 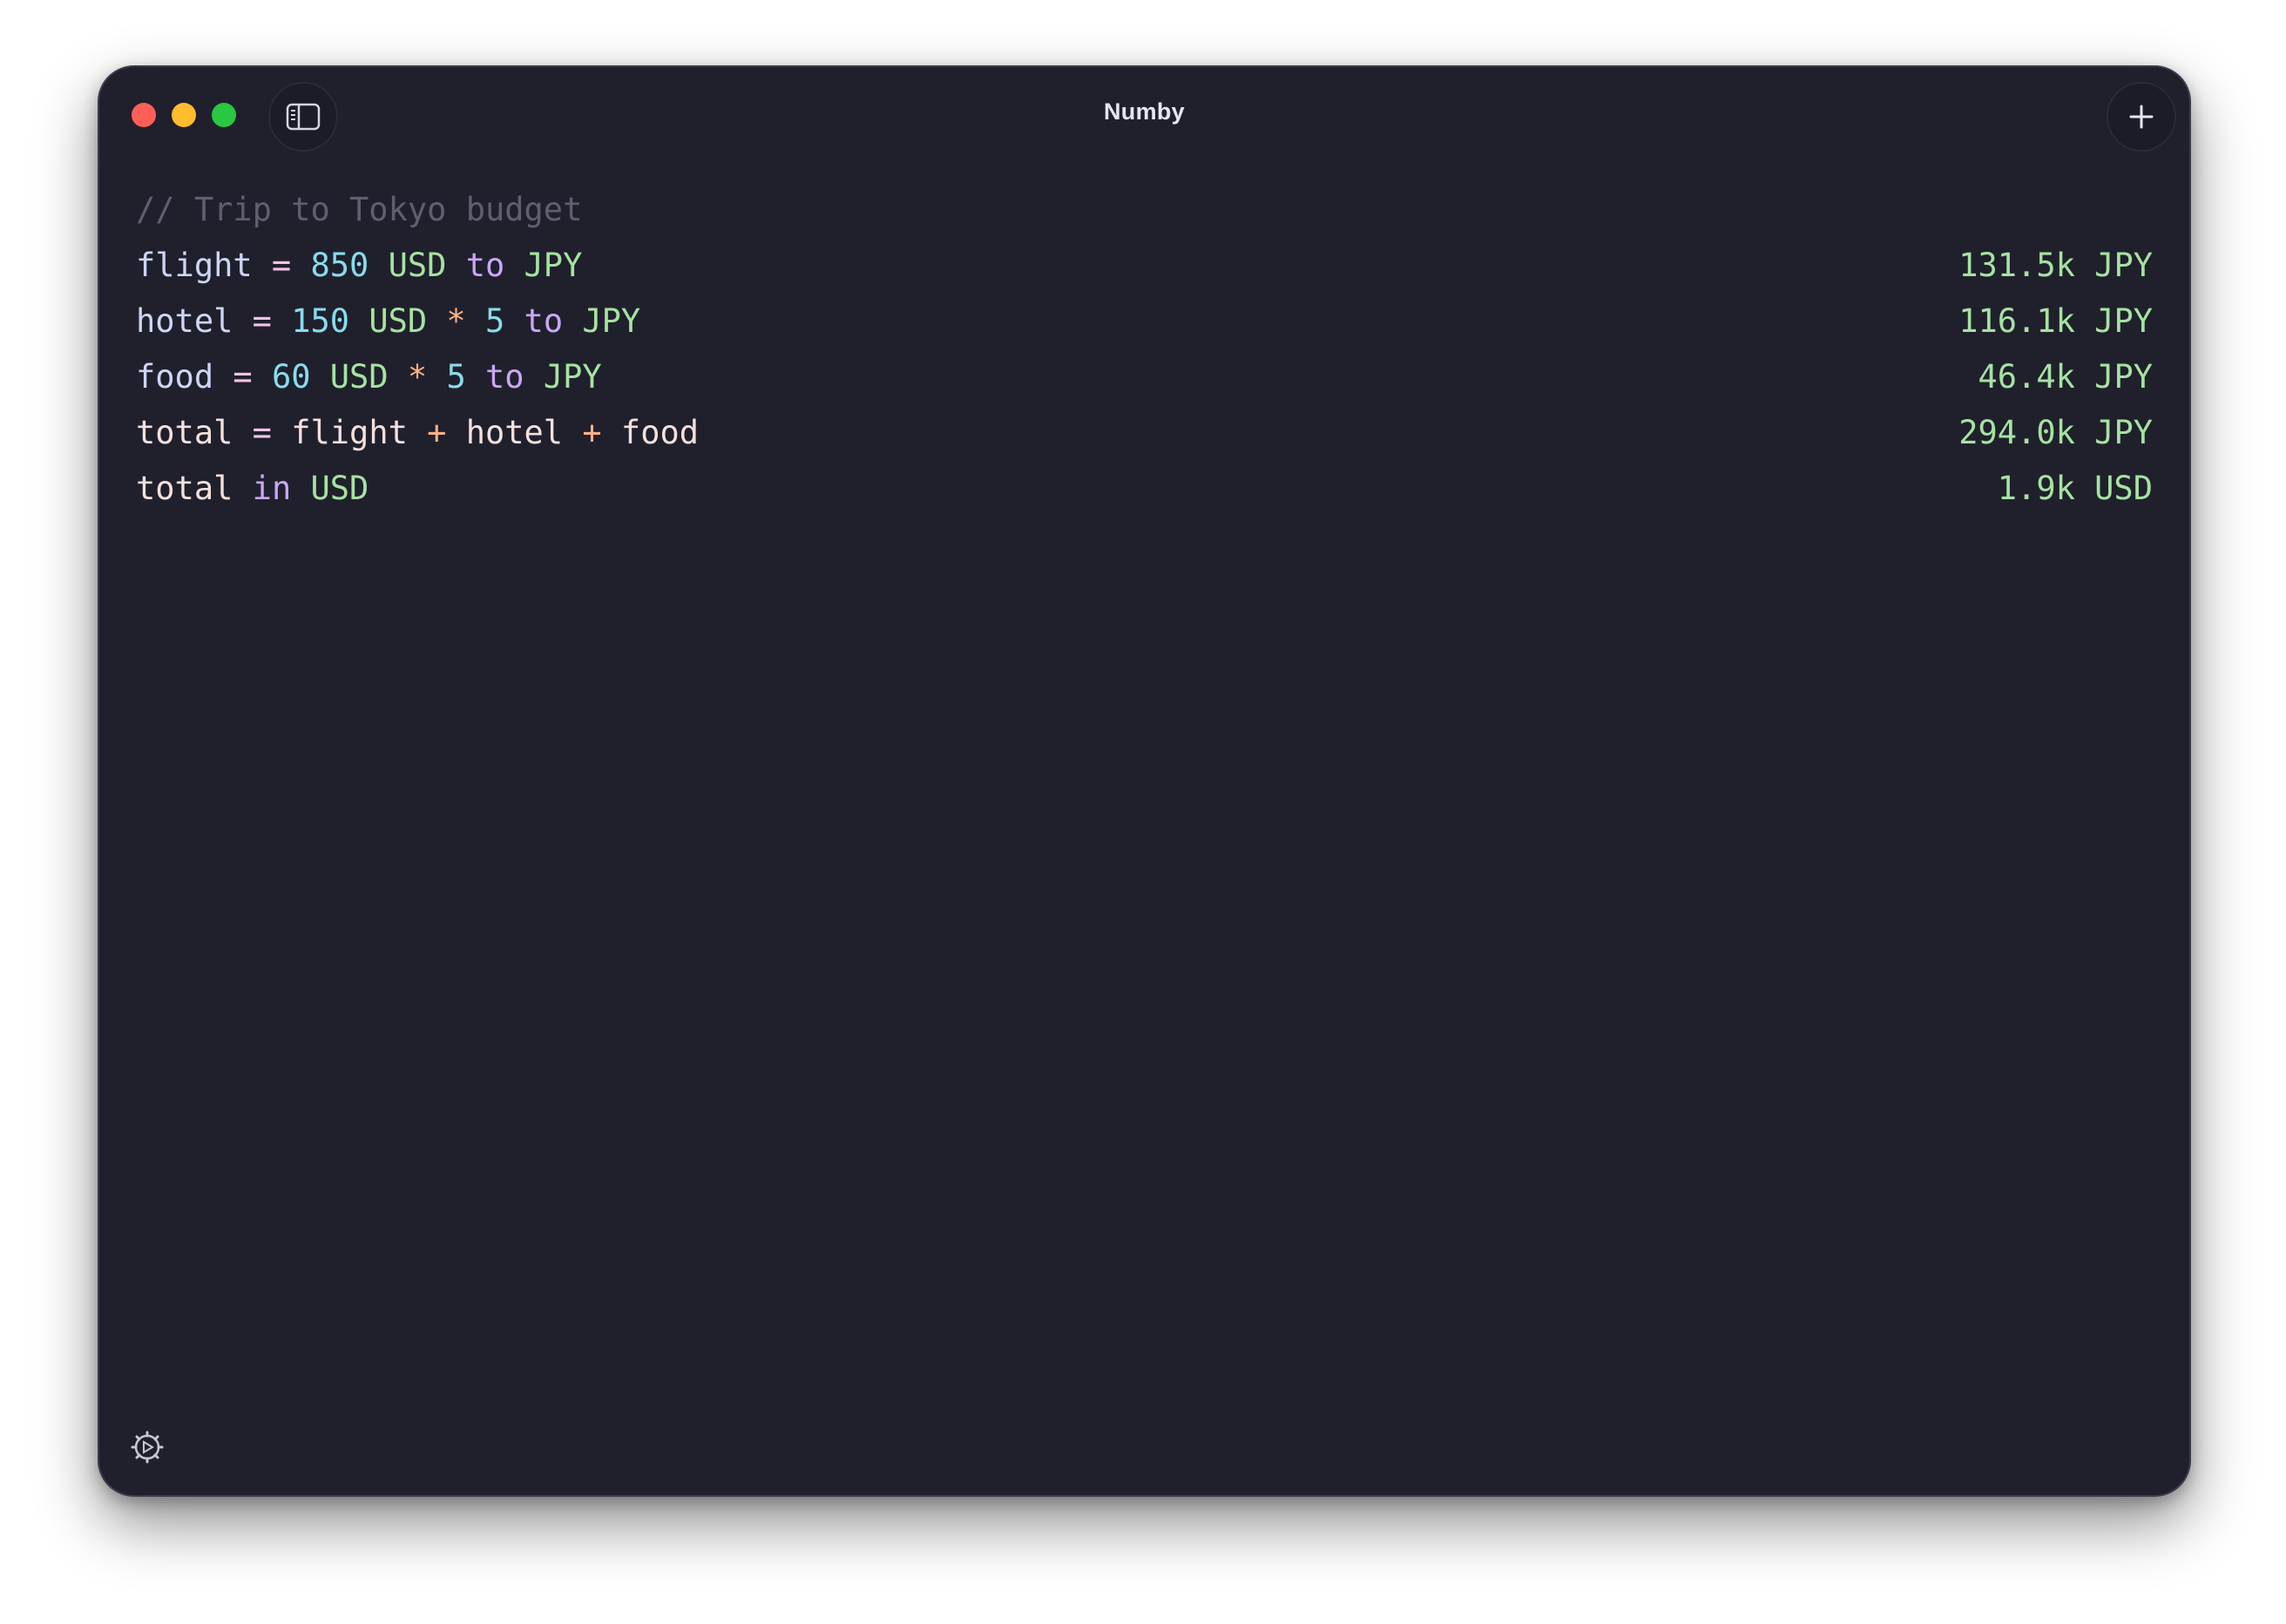 What do you see at coordinates (262, 488) in the screenshot?
I see `expression-token: in` at bounding box center [262, 488].